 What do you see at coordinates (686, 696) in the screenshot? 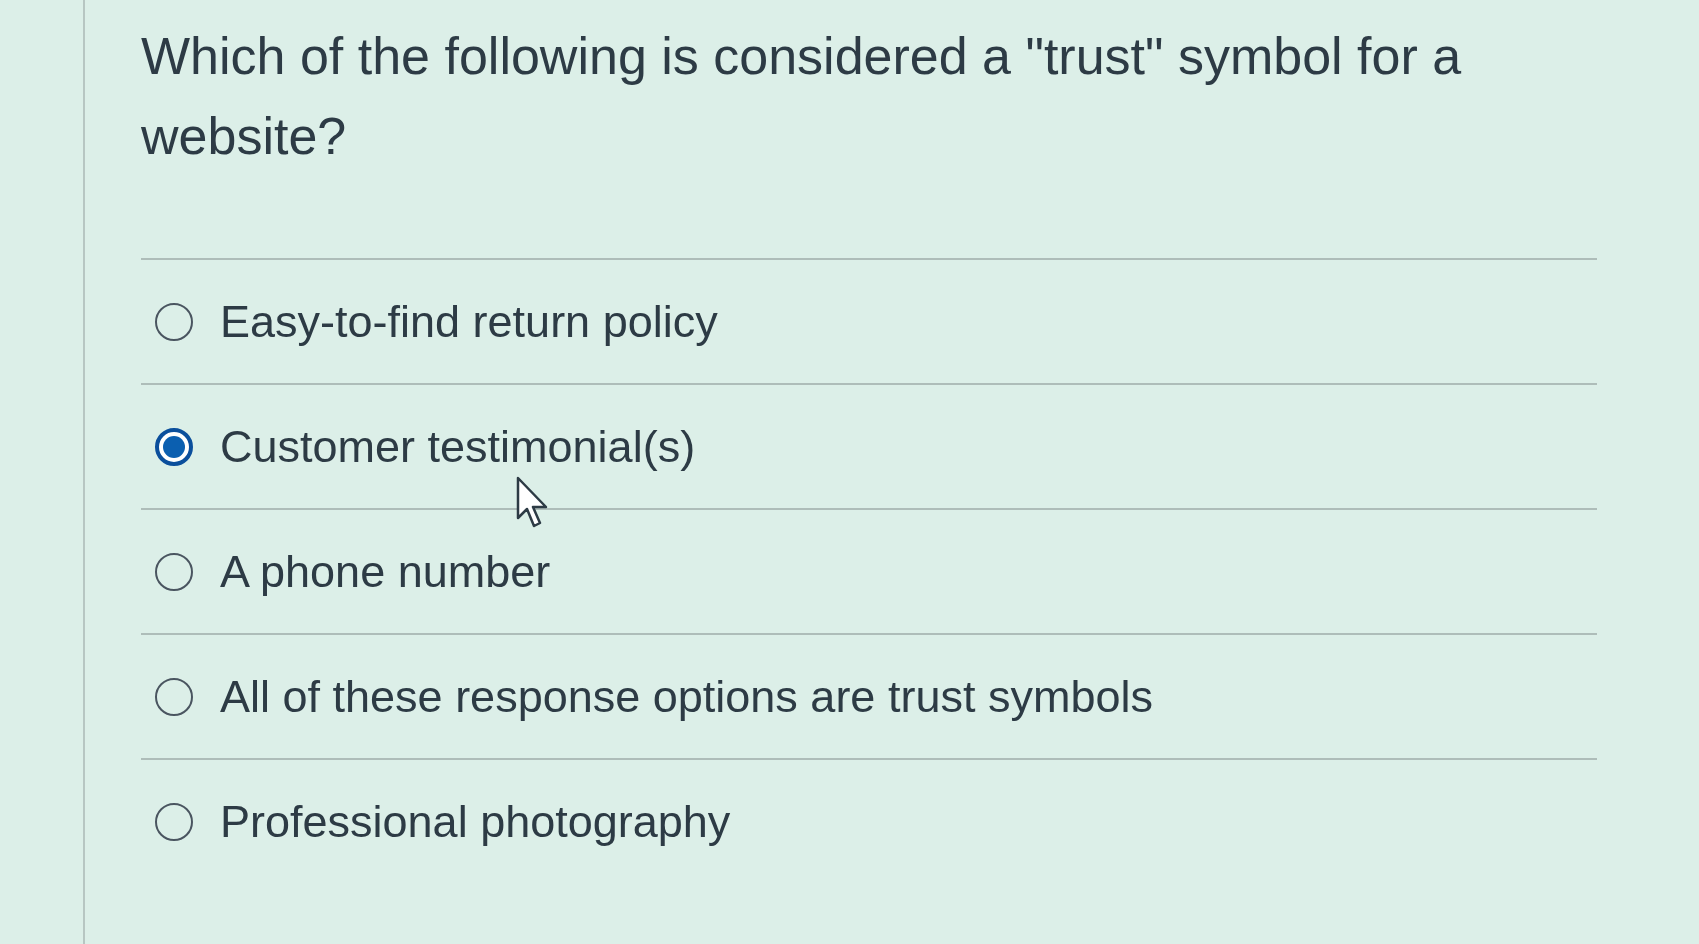
I see `option-label: All of these response options are trust symbols` at bounding box center [686, 696].